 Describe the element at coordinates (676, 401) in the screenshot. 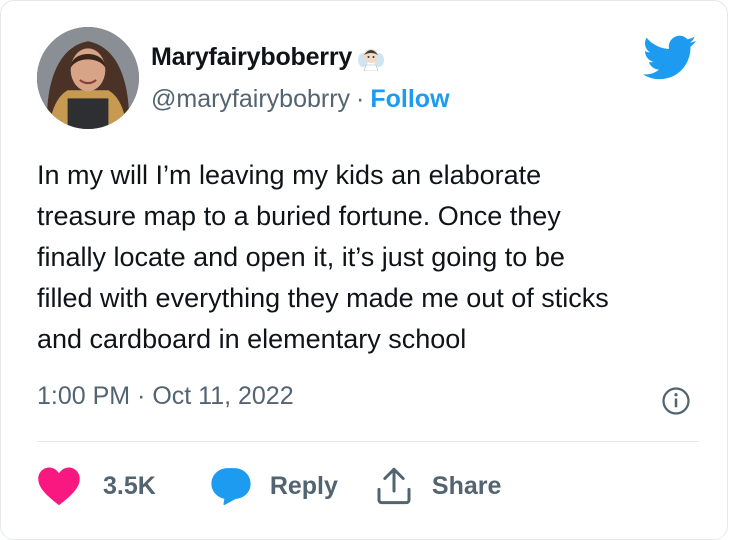

I see `info-icon` at that location.